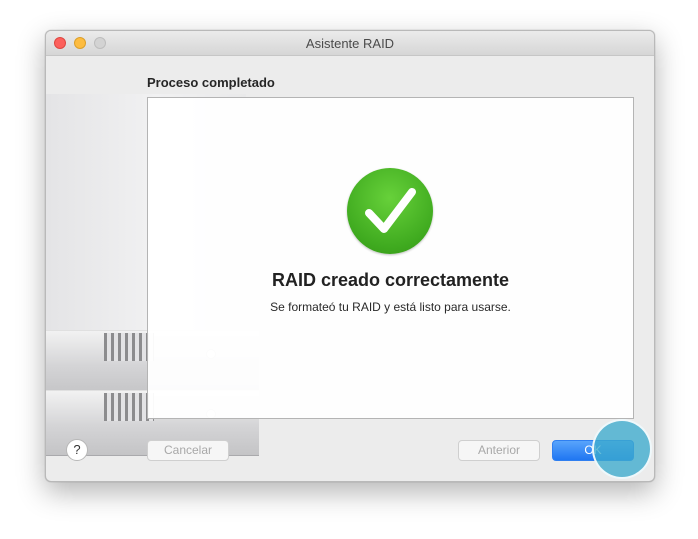 The width and height of the screenshot is (698, 539). I want to click on watermark-logo, so click(622, 449).